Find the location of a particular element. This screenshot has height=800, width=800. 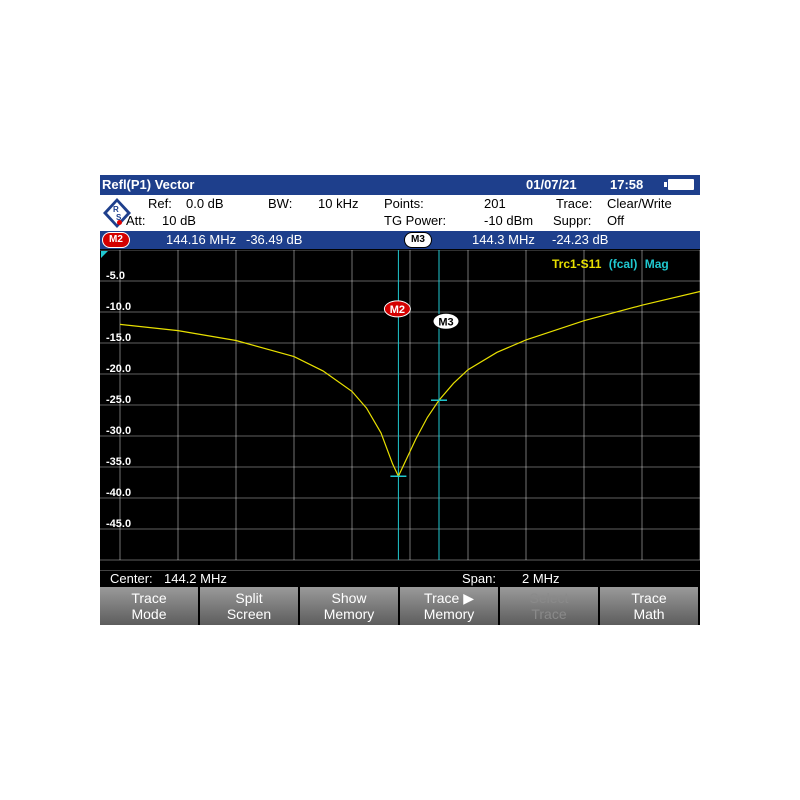

y-tick-label: -40.0 is located at coordinates (118, 493).